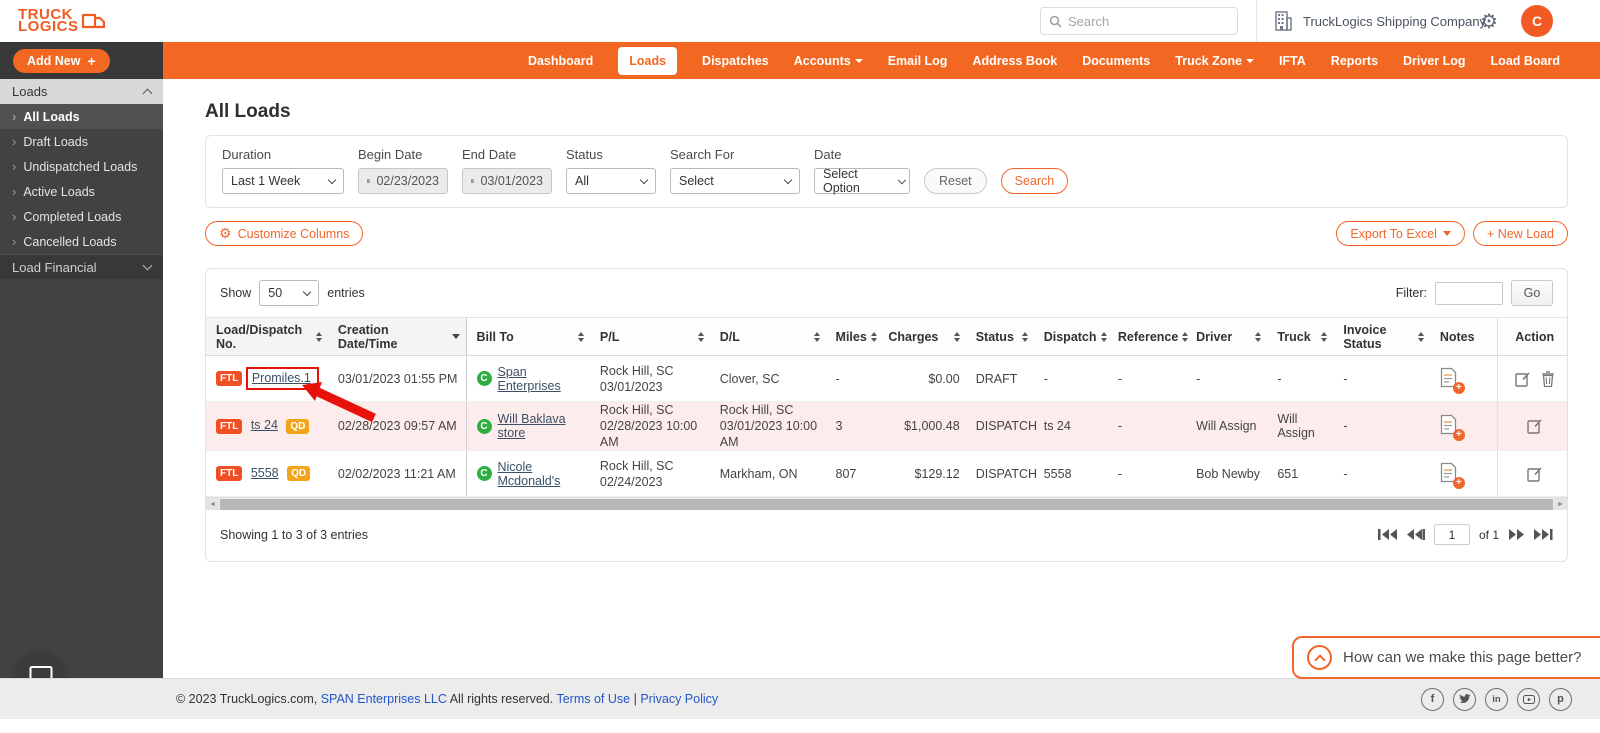  Describe the element at coordinates (267, 336) in the screenshot. I see `col-load-dispatch-no: Load/Dispatch No.` at that location.